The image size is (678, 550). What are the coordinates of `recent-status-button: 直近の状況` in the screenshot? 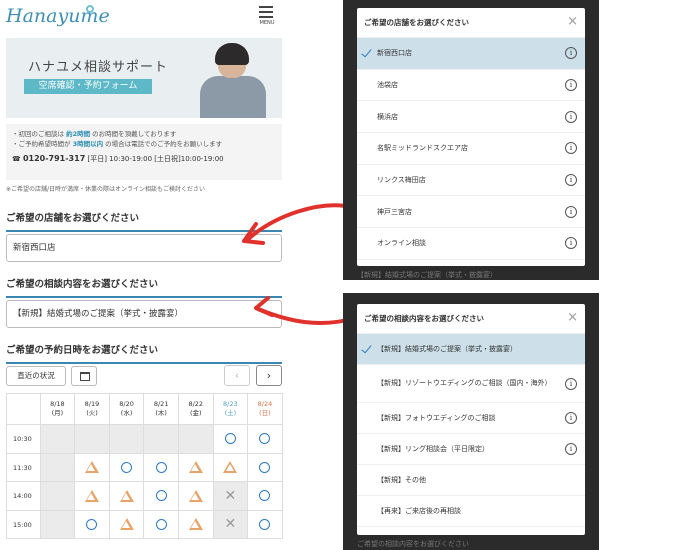 It's located at (36, 376).